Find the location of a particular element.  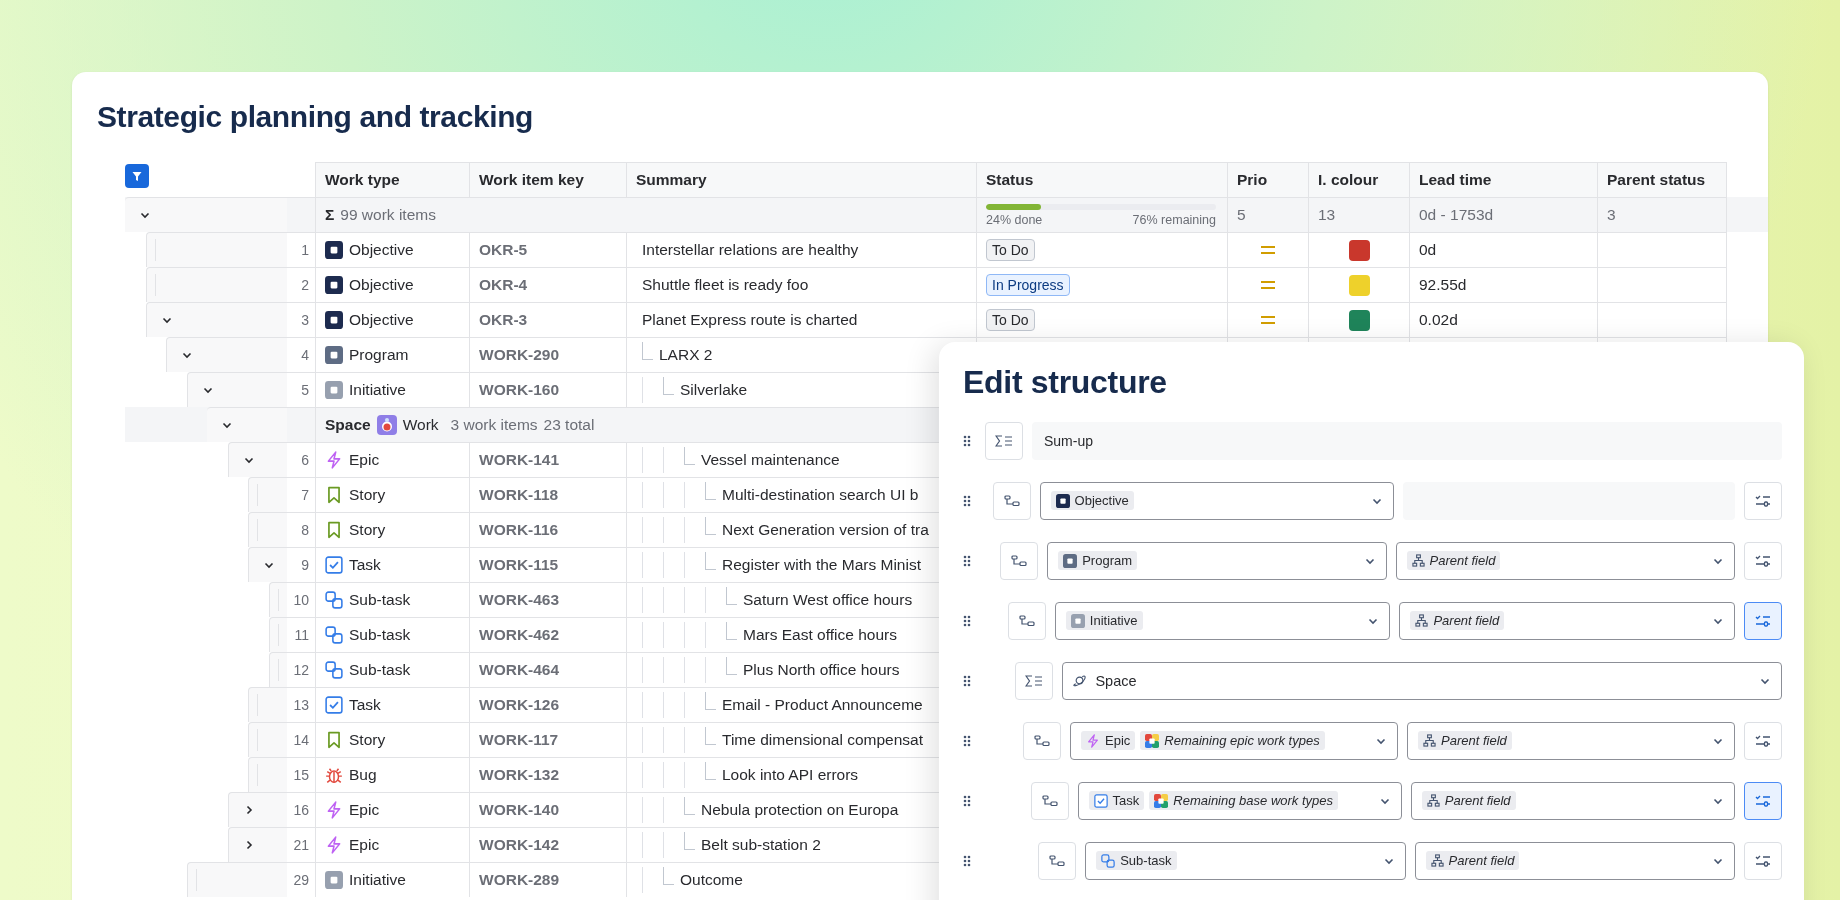

settings-sliders-icon is located at coordinates (1763, 500).